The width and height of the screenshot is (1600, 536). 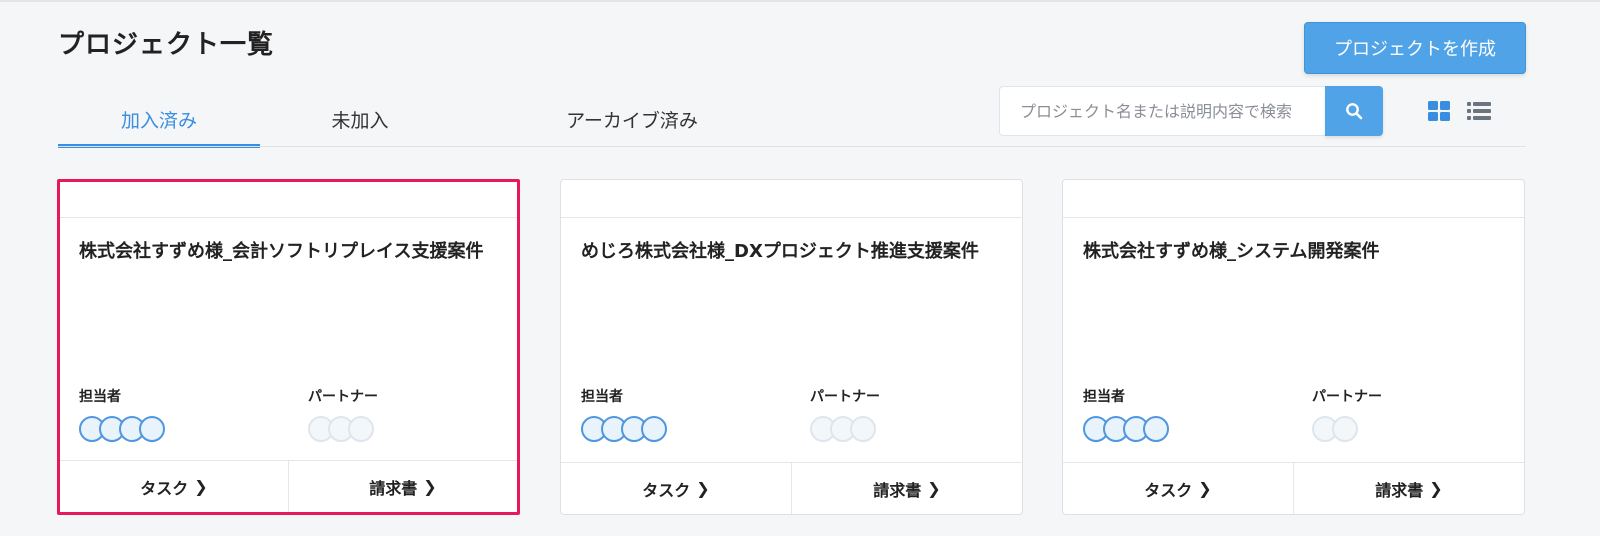 What do you see at coordinates (159, 119) in the screenshot?
I see `tab-joined: 加入済み` at bounding box center [159, 119].